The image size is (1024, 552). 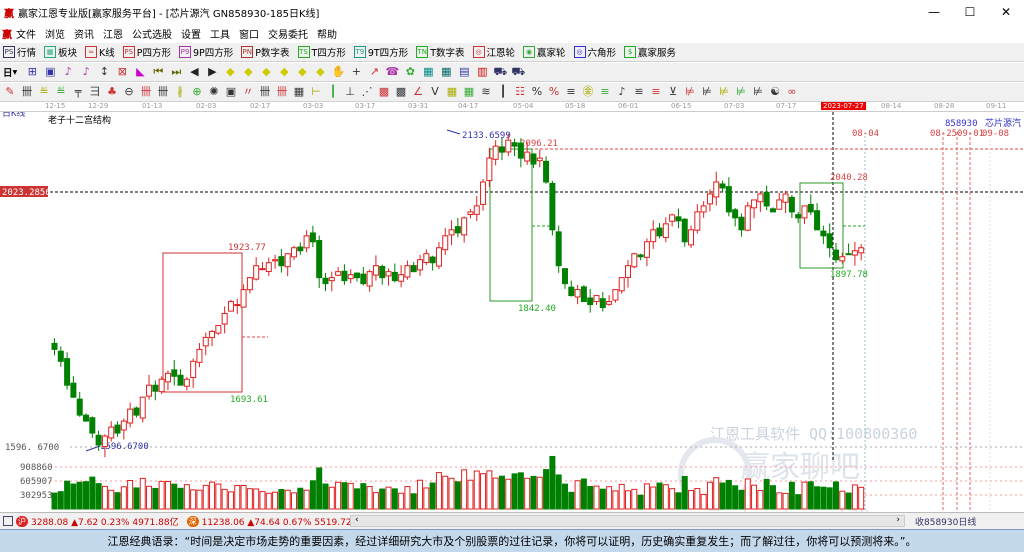 I want to click on draw-tool-0-icon: ✎, so click(x=10, y=92).